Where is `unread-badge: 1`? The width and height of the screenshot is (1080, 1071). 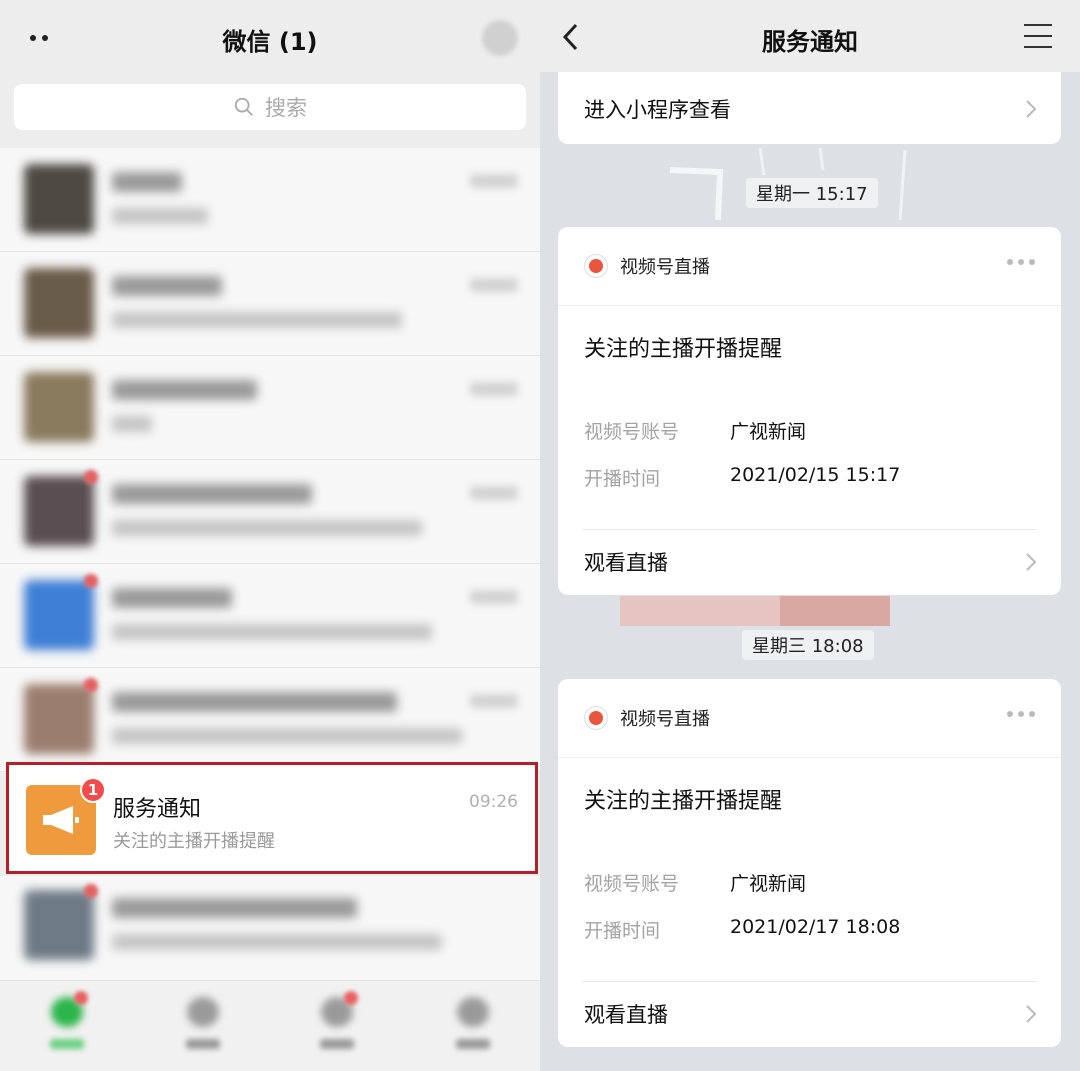
unread-badge: 1 is located at coordinates (93, 790).